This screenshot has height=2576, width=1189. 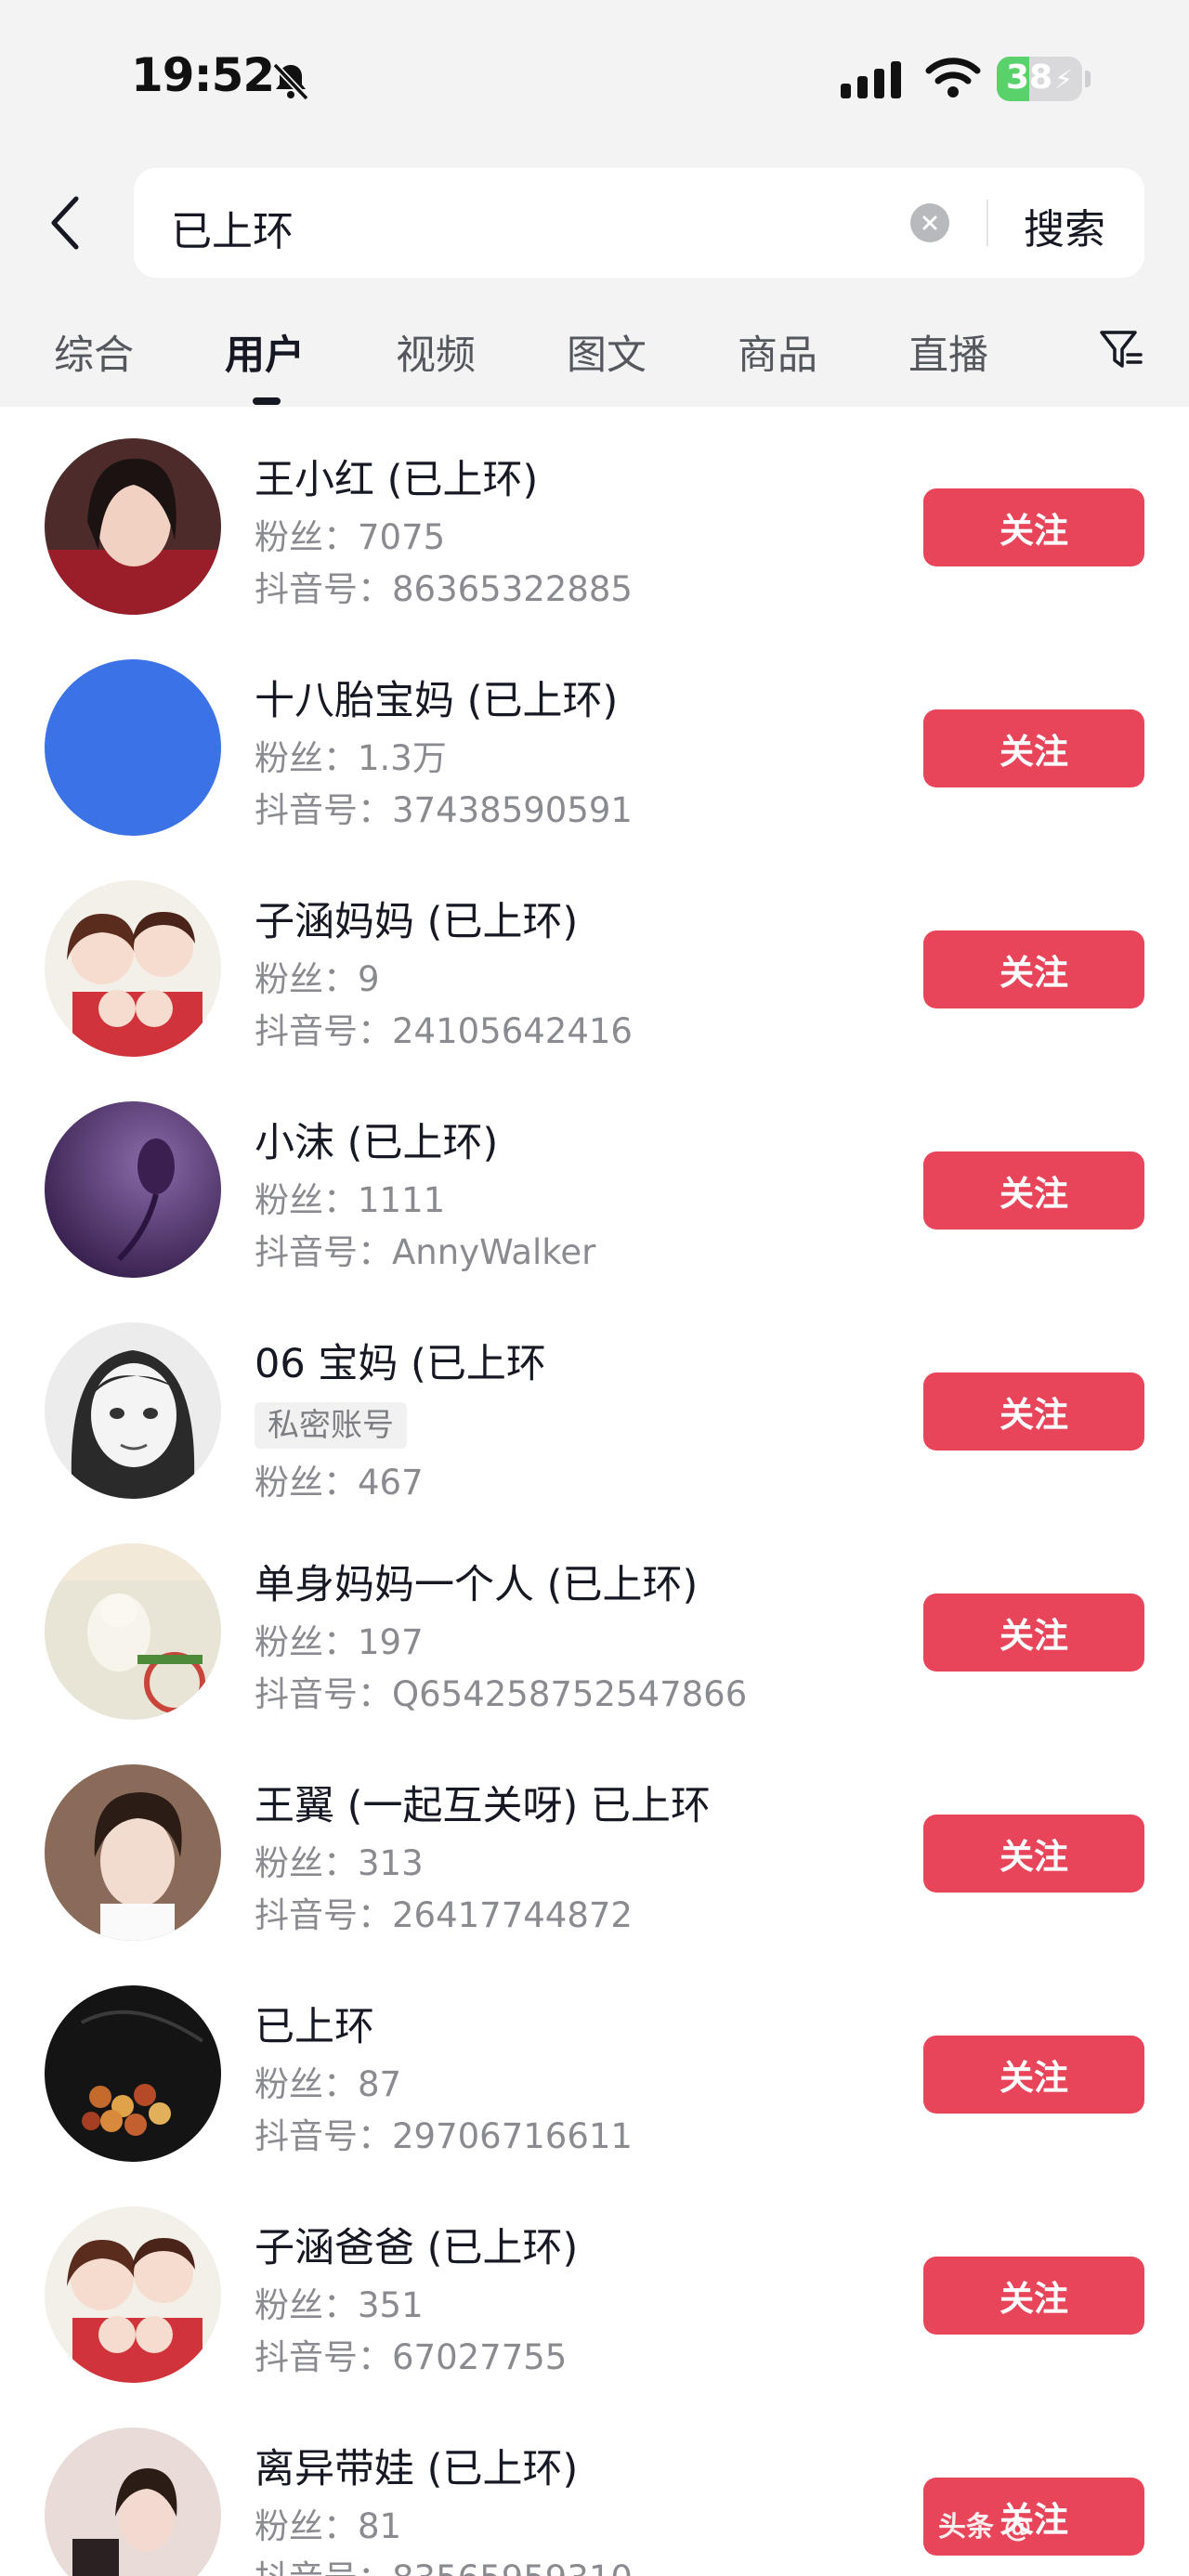 I want to click on followers-line: 粉丝：351, so click(x=339, y=2302).